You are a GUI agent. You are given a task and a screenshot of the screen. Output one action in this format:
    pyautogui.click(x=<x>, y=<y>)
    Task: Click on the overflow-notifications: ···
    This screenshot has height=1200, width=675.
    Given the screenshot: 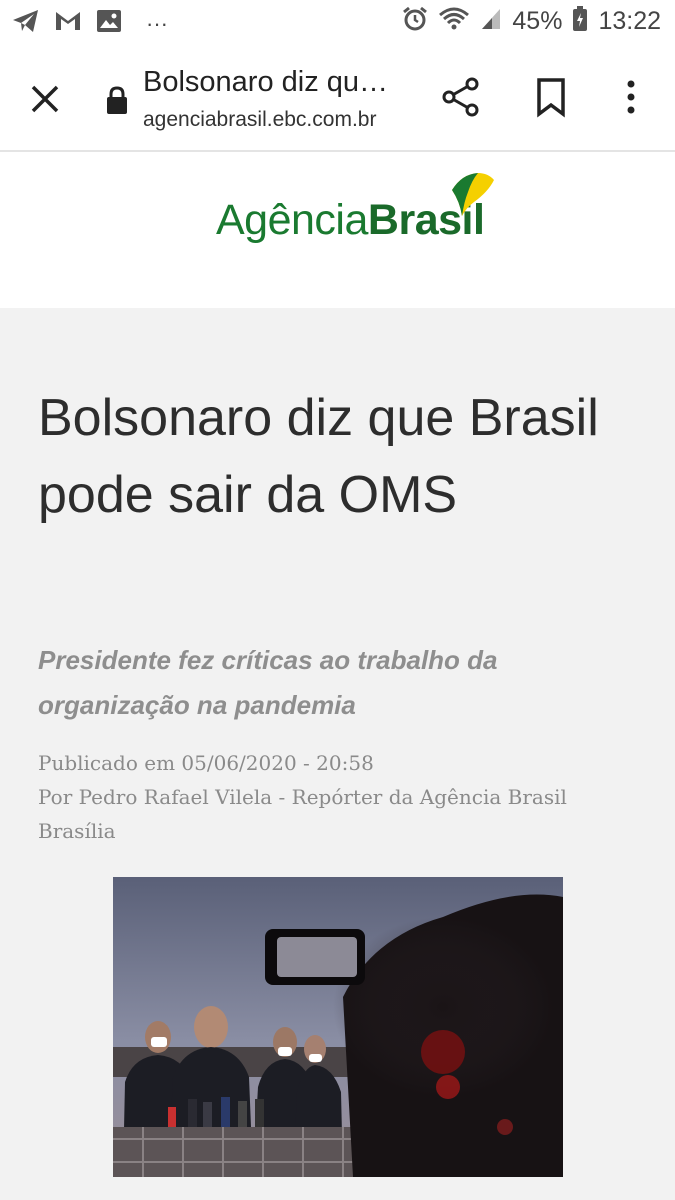 What is the action you would take?
    pyautogui.click(x=157, y=23)
    